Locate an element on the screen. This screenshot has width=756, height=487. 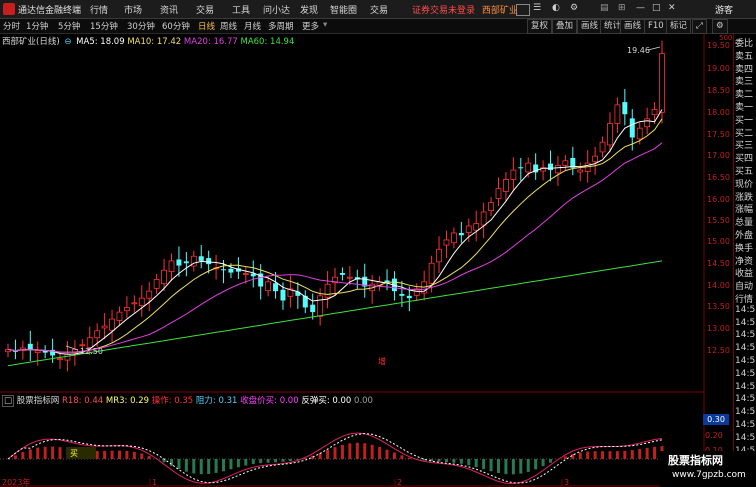
buy-label: 买 is located at coordinates (74, 453).